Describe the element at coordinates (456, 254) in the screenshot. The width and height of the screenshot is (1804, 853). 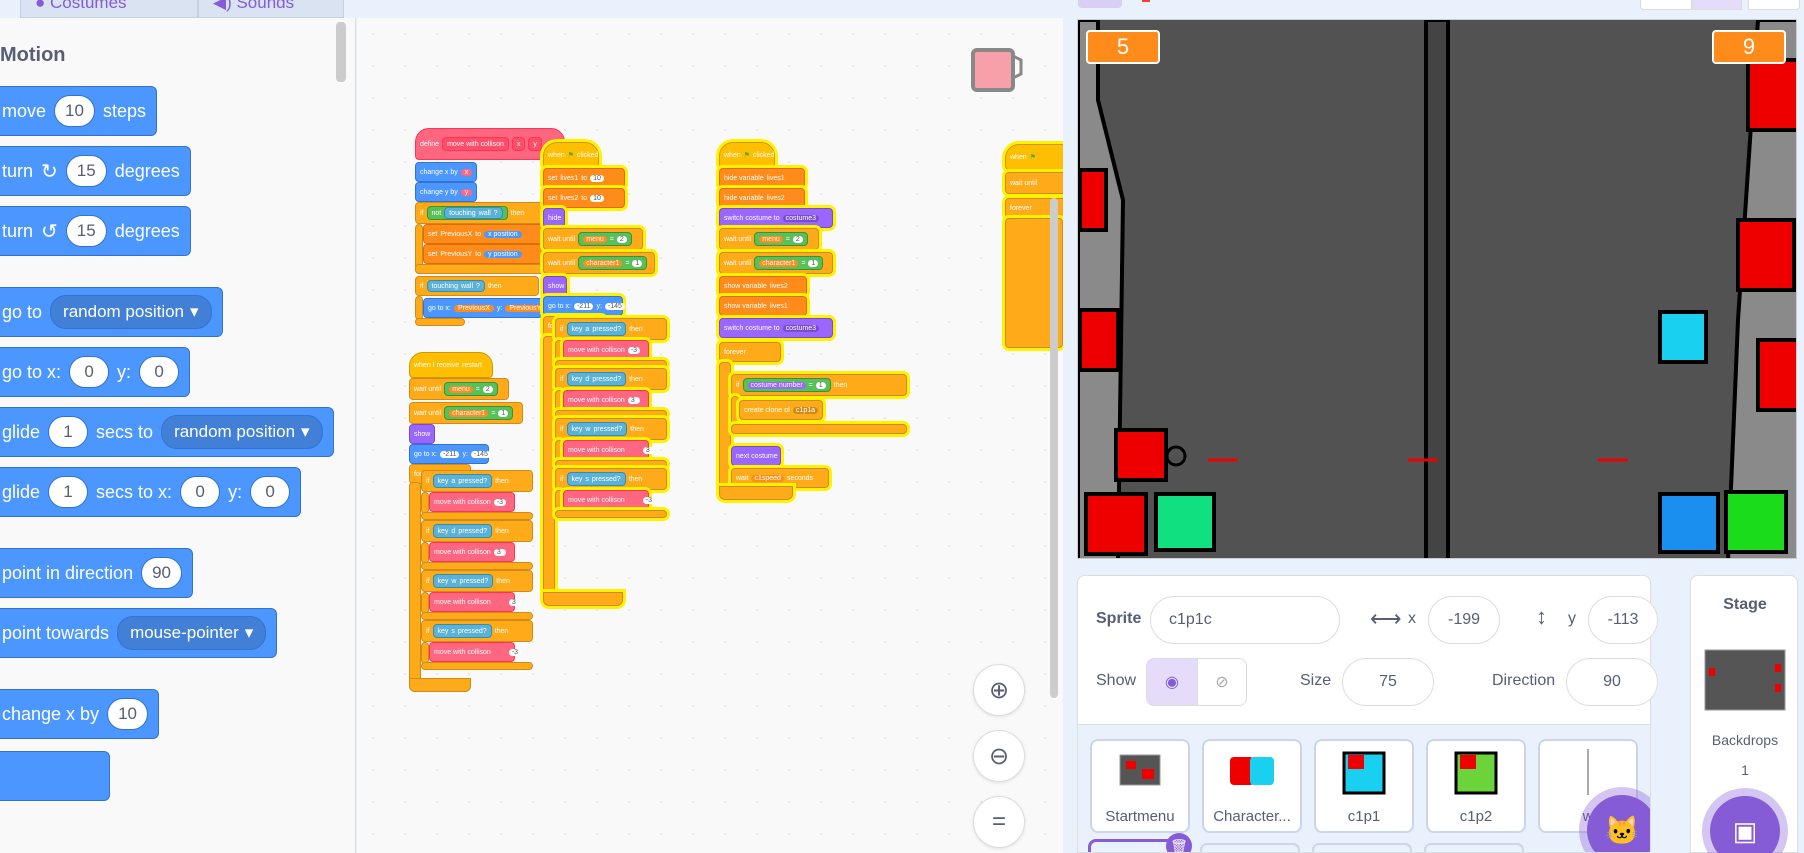
I see `var-dropdown: PreviousY` at that location.